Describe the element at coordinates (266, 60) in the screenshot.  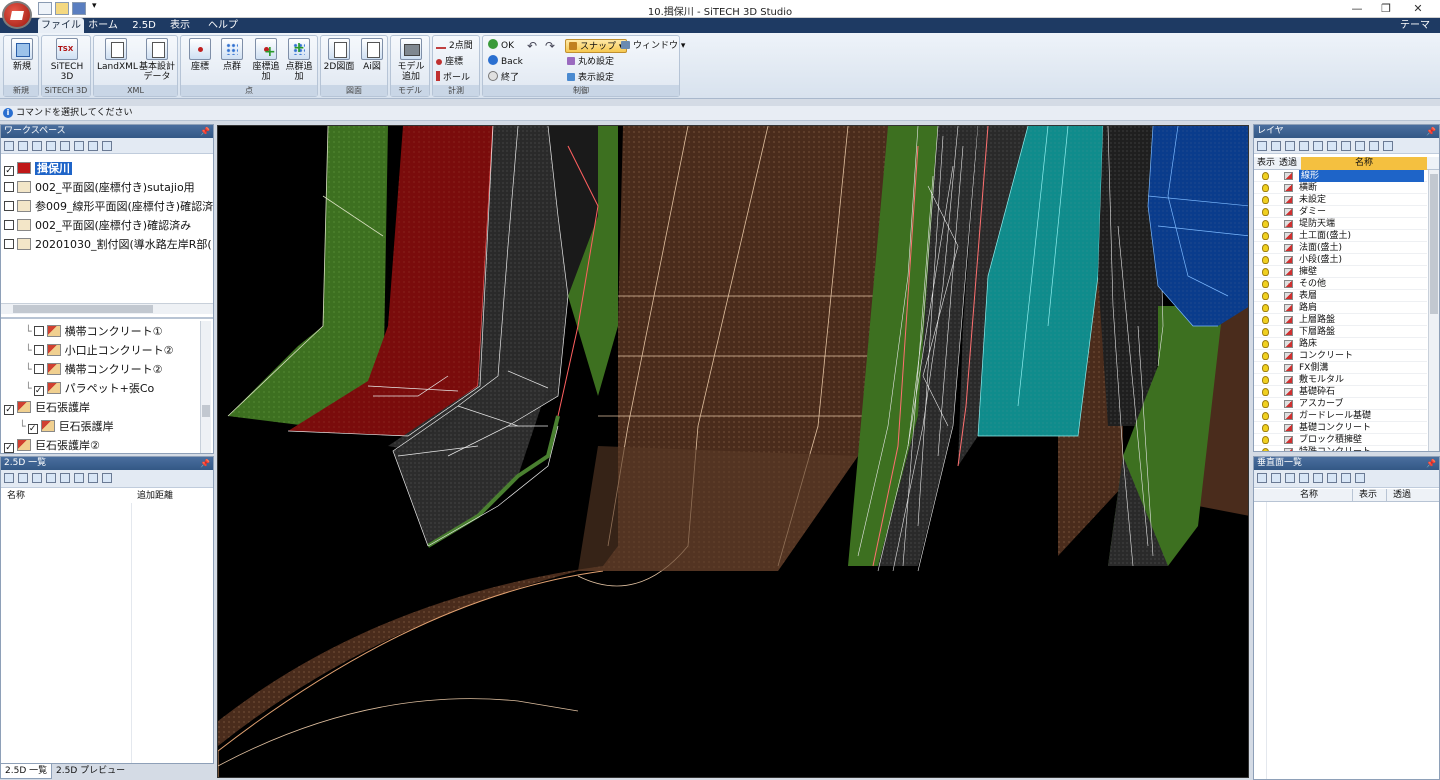
I see `add-coordinate-button: 座標追加` at that location.